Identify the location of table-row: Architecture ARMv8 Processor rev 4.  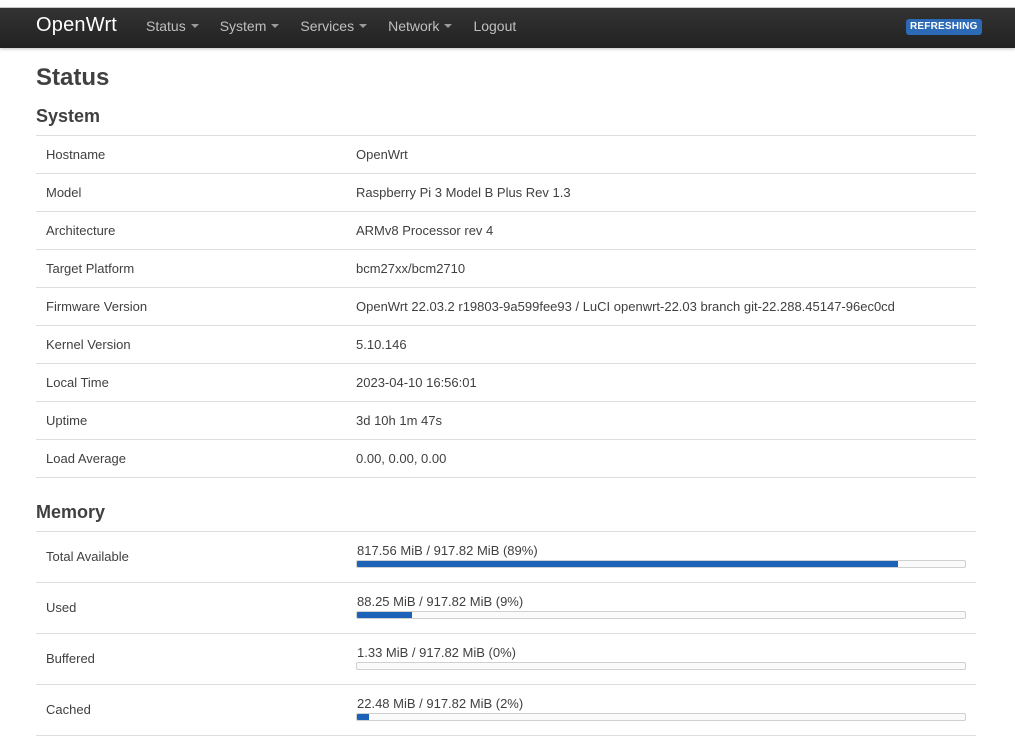
(506, 231).